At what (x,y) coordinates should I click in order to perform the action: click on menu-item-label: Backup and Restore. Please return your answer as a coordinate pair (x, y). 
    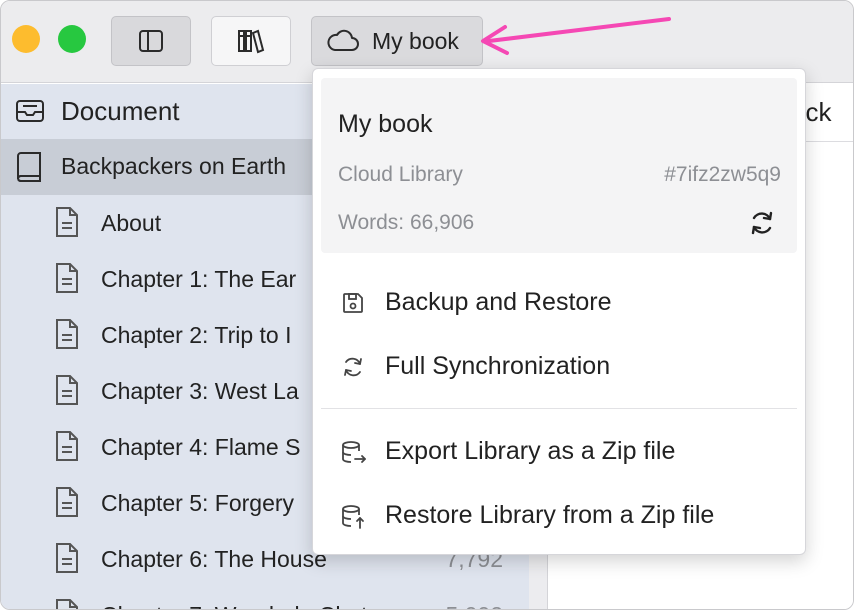
    Looking at the image, I should click on (498, 302).